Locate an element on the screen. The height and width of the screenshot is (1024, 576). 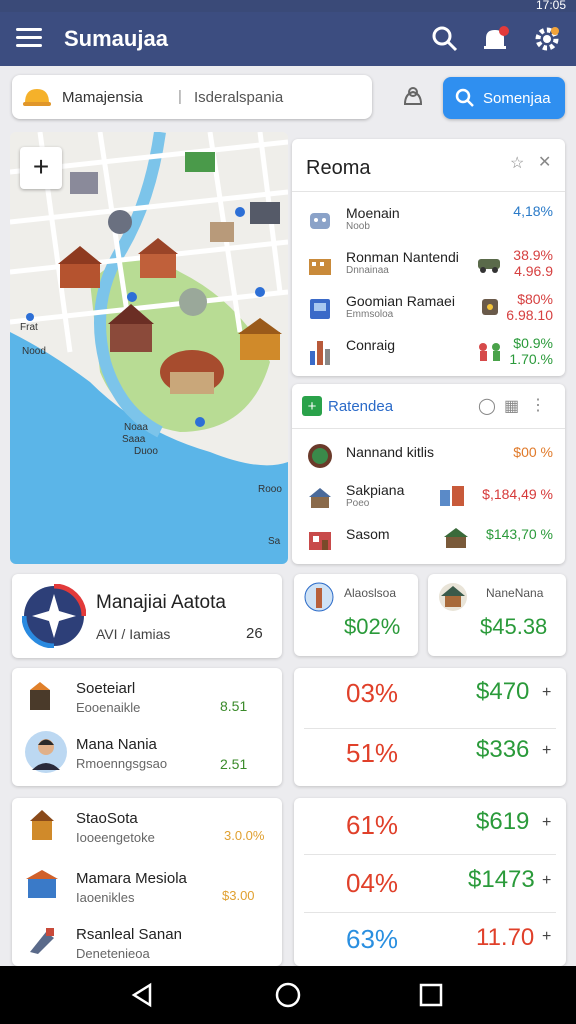
home-icon is located at coordinates (288, 995).